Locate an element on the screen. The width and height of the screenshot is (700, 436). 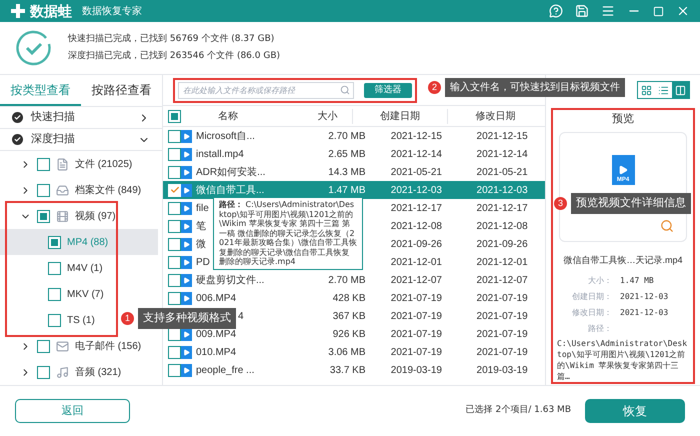
category-label: 电子邮件 (156) is located at coordinates (108, 346).